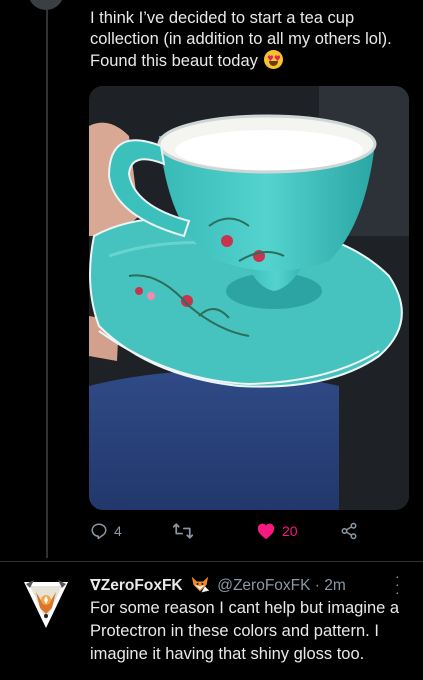 The image size is (423, 680). What do you see at coordinates (136, 585) in the screenshot?
I see `display-name: ∇ZeroFoxFK` at bounding box center [136, 585].